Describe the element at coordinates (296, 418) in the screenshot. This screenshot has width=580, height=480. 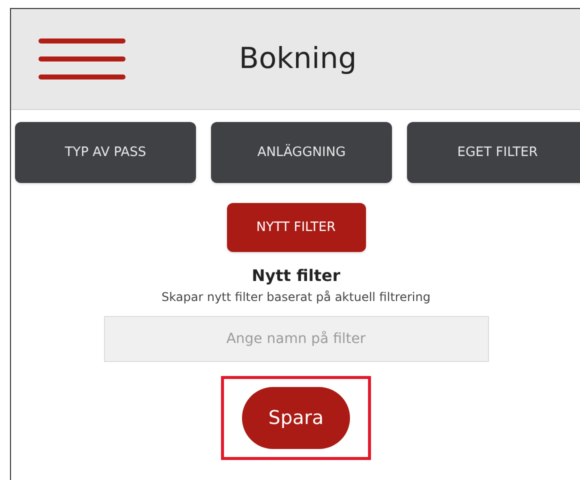
I see `save-button: Spara` at that location.